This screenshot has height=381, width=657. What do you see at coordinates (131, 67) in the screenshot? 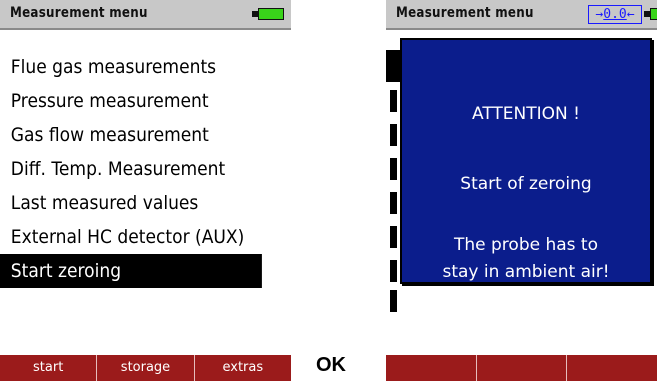
I see `menu-item-flue-gas: Flue gas measurements` at bounding box center [131, 67].